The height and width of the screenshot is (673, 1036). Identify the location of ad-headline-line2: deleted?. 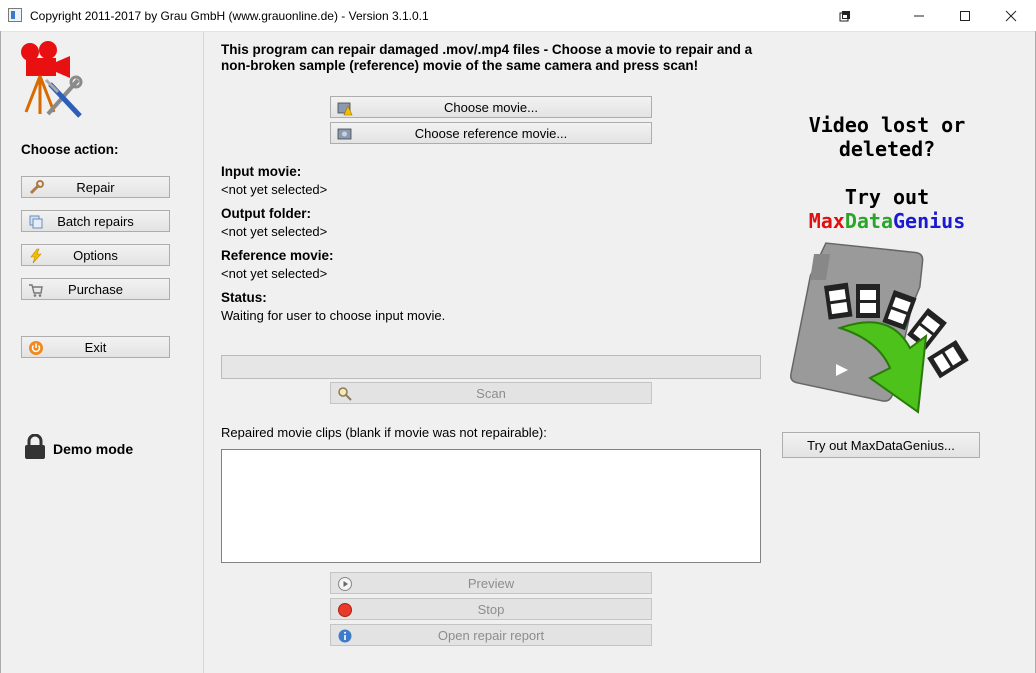
(887, 149).